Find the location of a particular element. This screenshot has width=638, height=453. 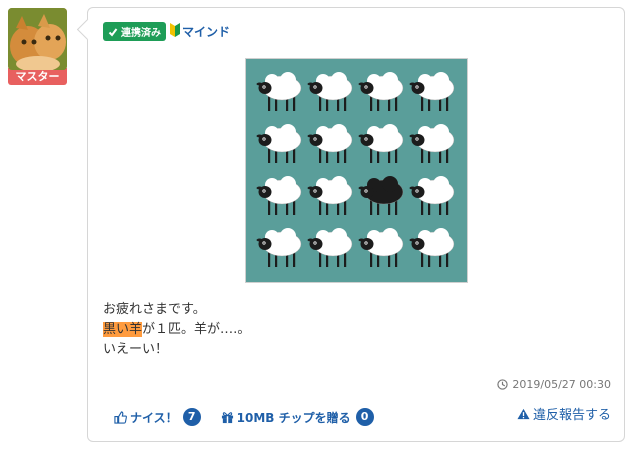

highlighted-text: 黒い羊 is located at coordinates (123, 329).